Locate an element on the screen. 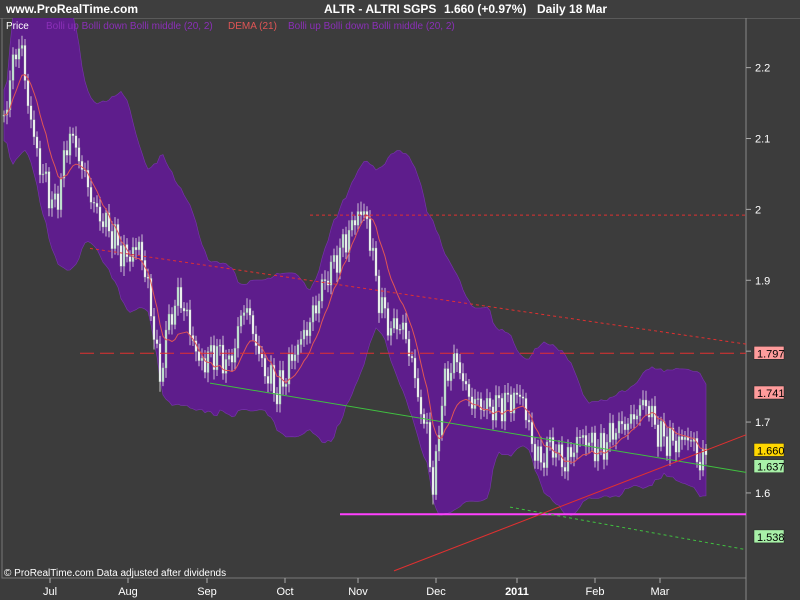 The image size is (800, 600). site-name: www.ProRealTime.com is located at coordinates (72, 9).